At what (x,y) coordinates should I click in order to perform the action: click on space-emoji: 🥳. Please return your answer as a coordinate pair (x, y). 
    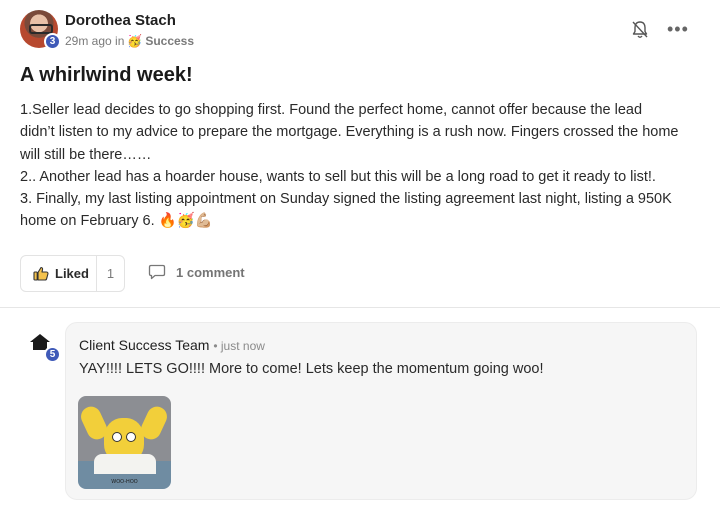
    Looking at the image, I should click on (135, 41).